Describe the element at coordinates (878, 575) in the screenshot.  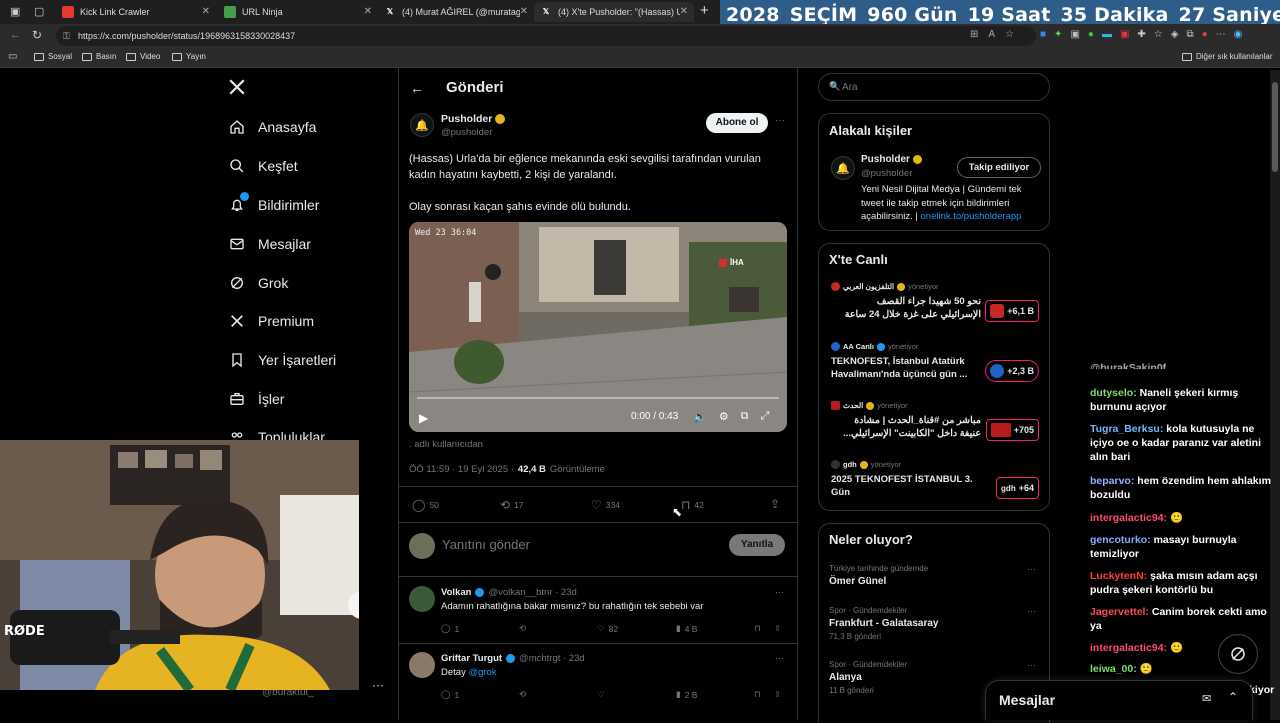
I see `trend-item: Türkiye tarihinde gündemde Ömer Günel` at that location.